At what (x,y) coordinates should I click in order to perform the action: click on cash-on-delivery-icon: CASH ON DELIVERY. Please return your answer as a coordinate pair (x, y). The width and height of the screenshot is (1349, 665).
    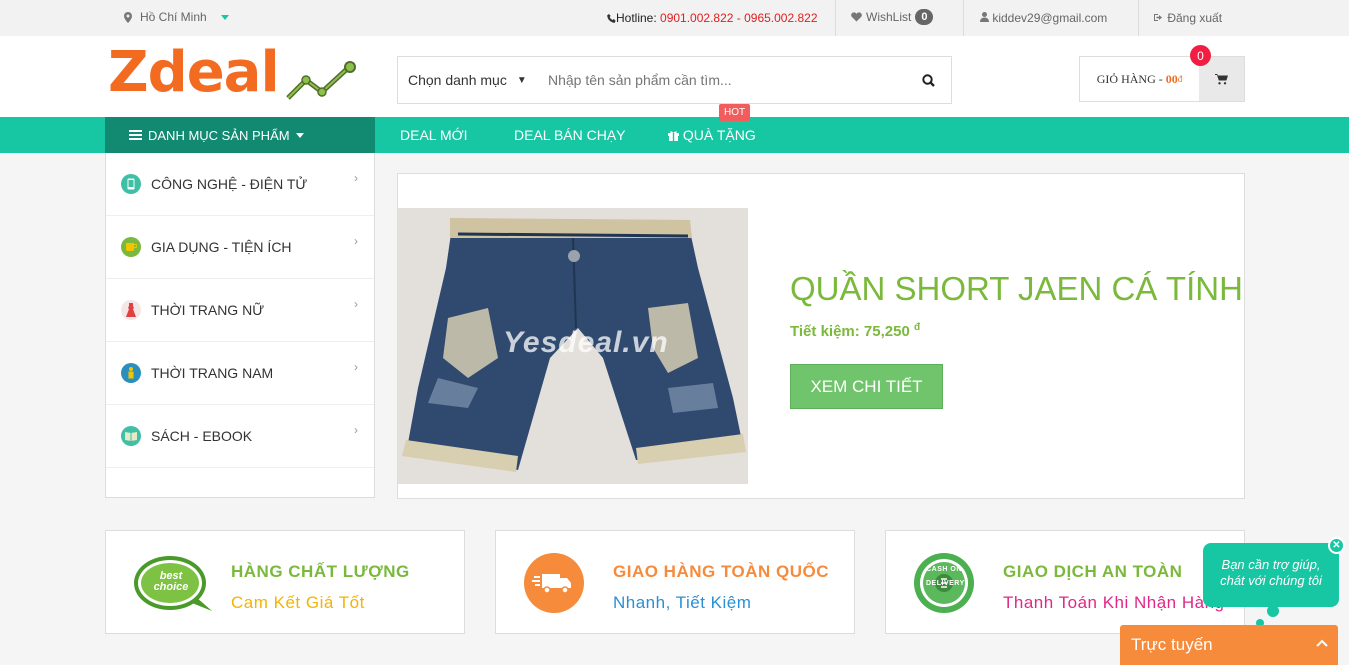
    Looking at the image, I should click on (944, 583).